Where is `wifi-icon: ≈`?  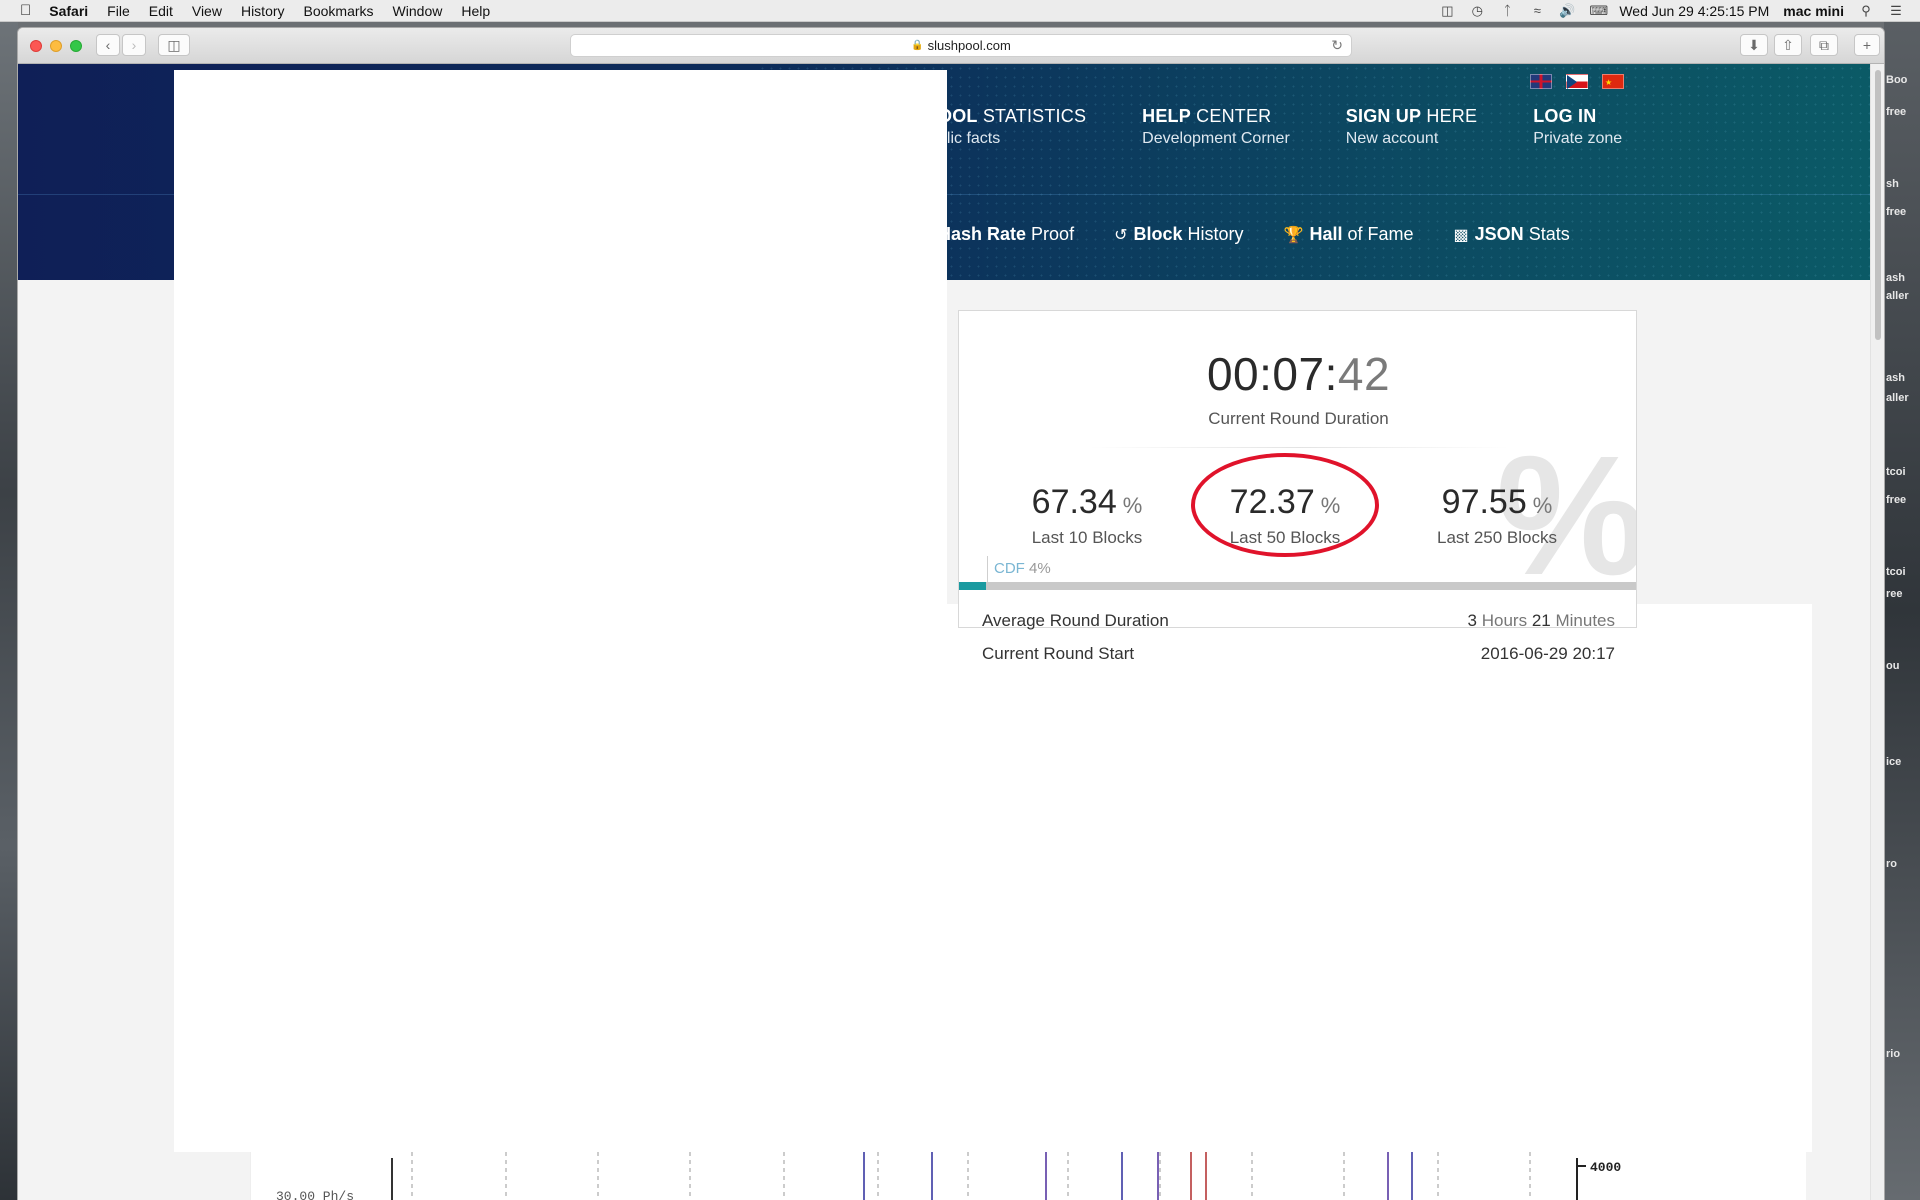 wifi-icon: ≈ is located at coordinates (1537, 11).